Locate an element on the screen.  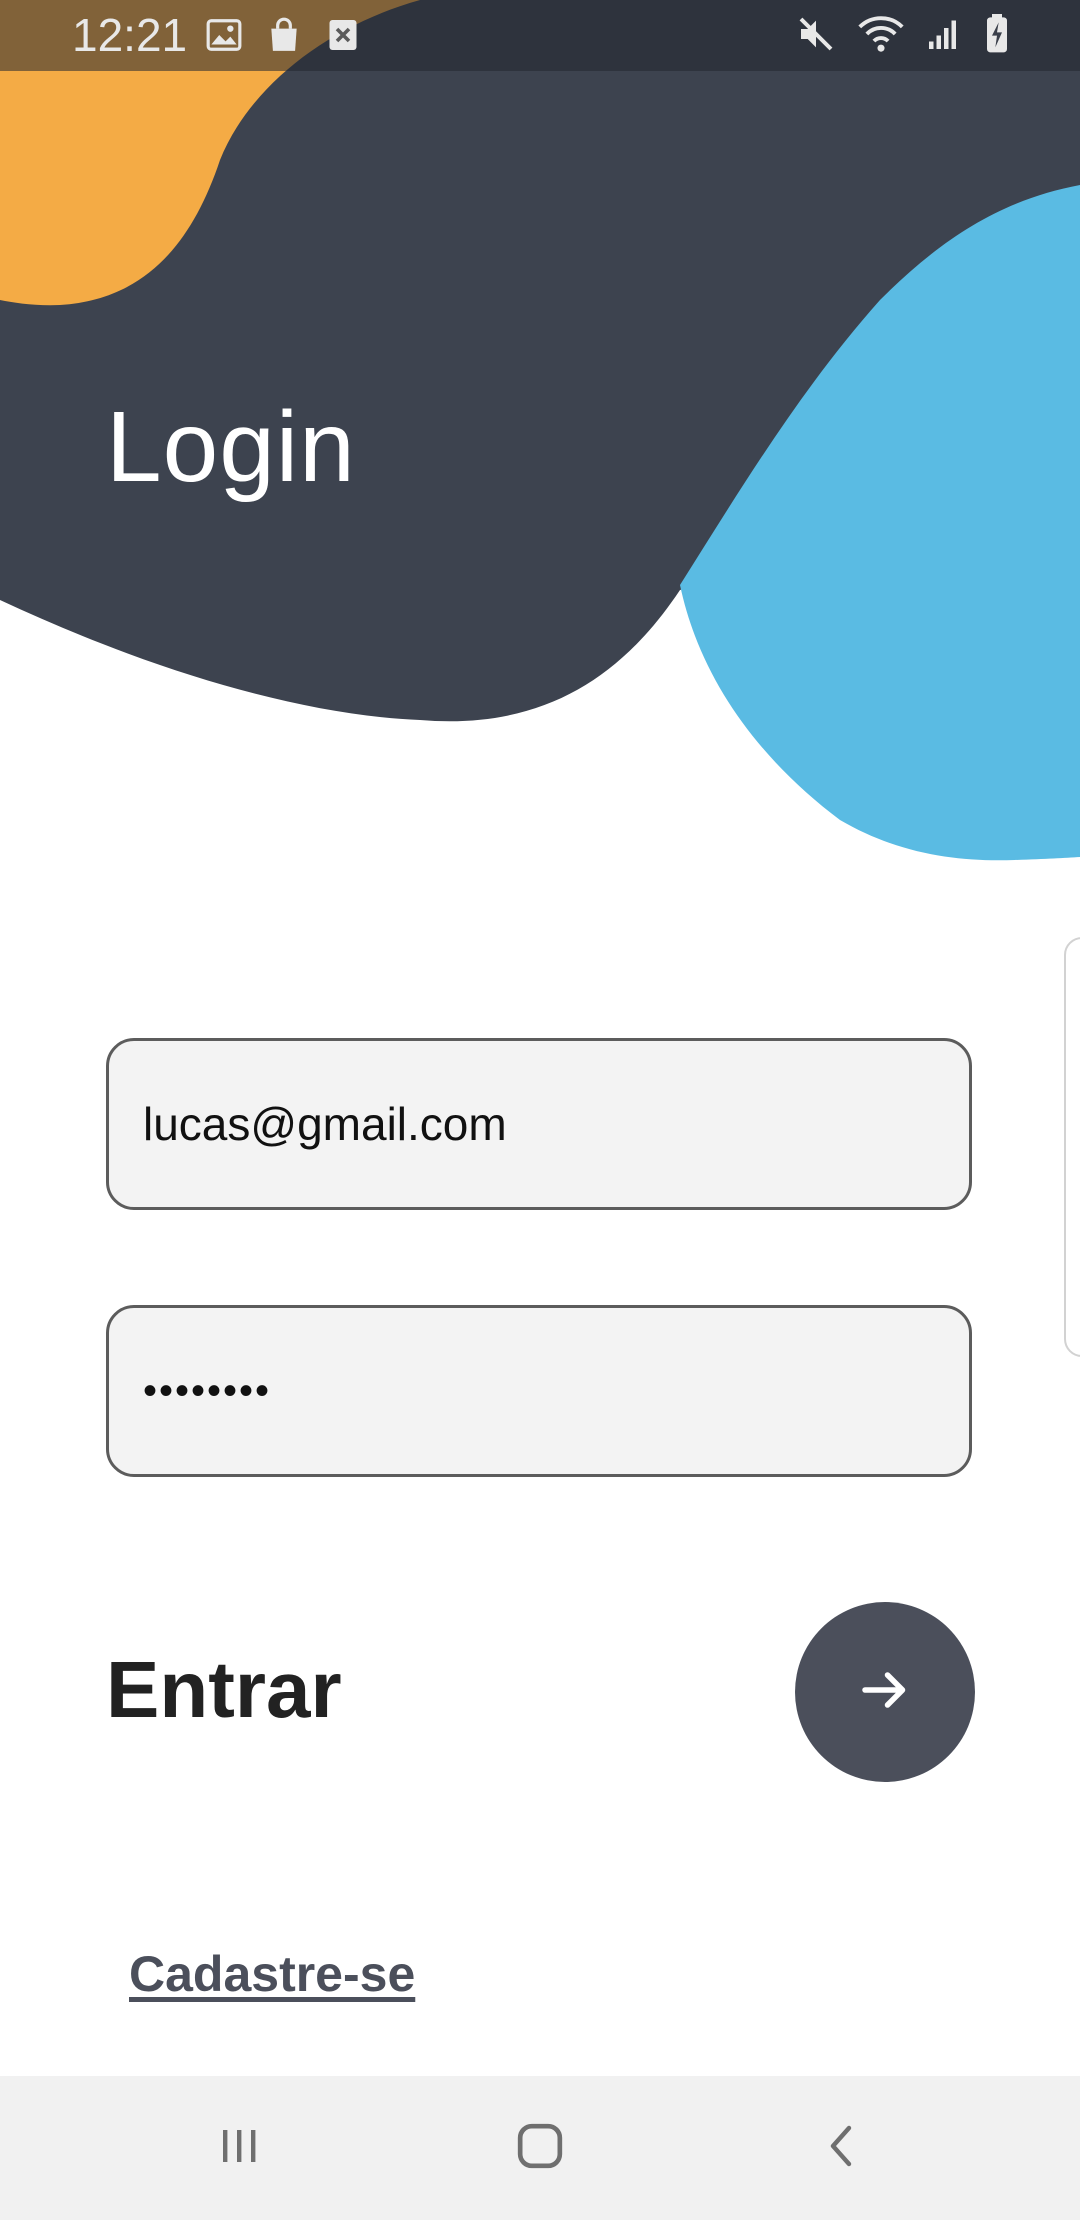
side-drawer-handle is located at coordinates (1072, 1147).